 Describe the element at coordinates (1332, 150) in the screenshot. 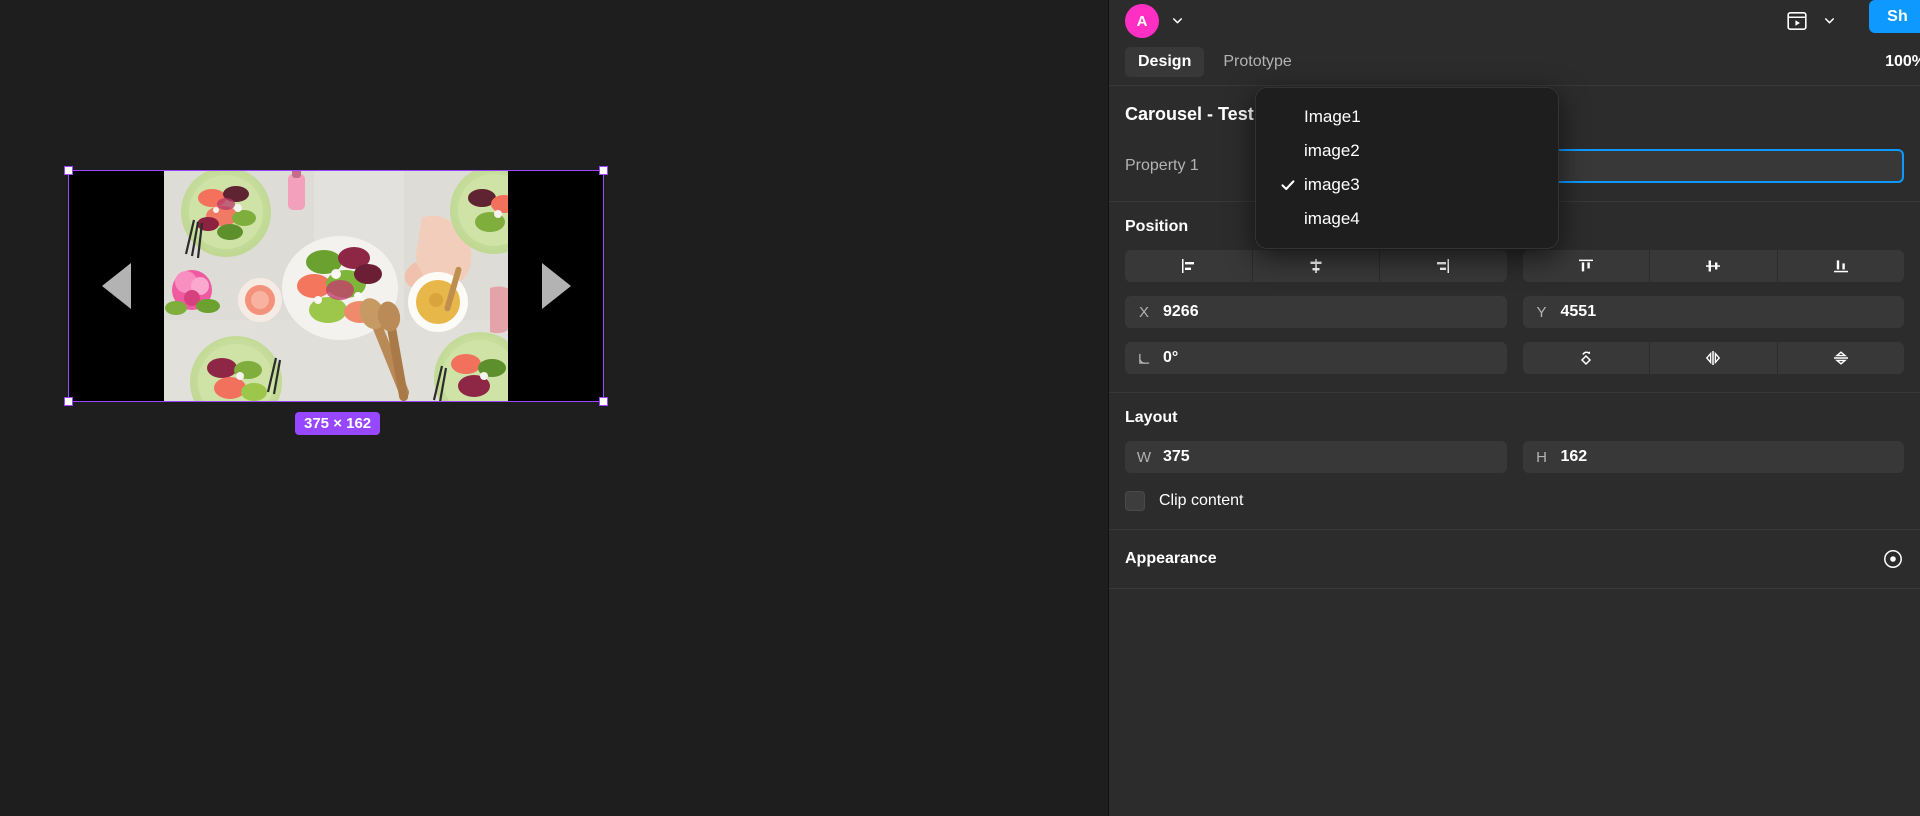

I see `dropdown-item-label: image2` at that location.